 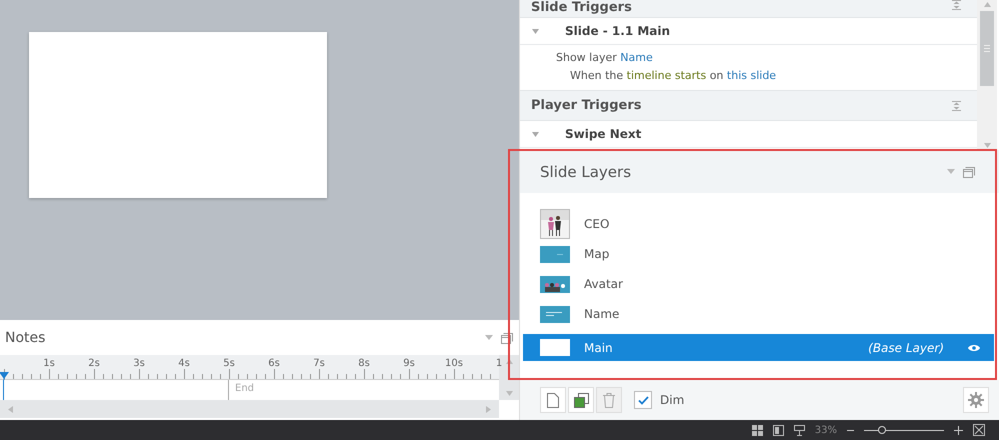 I want to click on new-layer-button, so click(x=553, y=400).